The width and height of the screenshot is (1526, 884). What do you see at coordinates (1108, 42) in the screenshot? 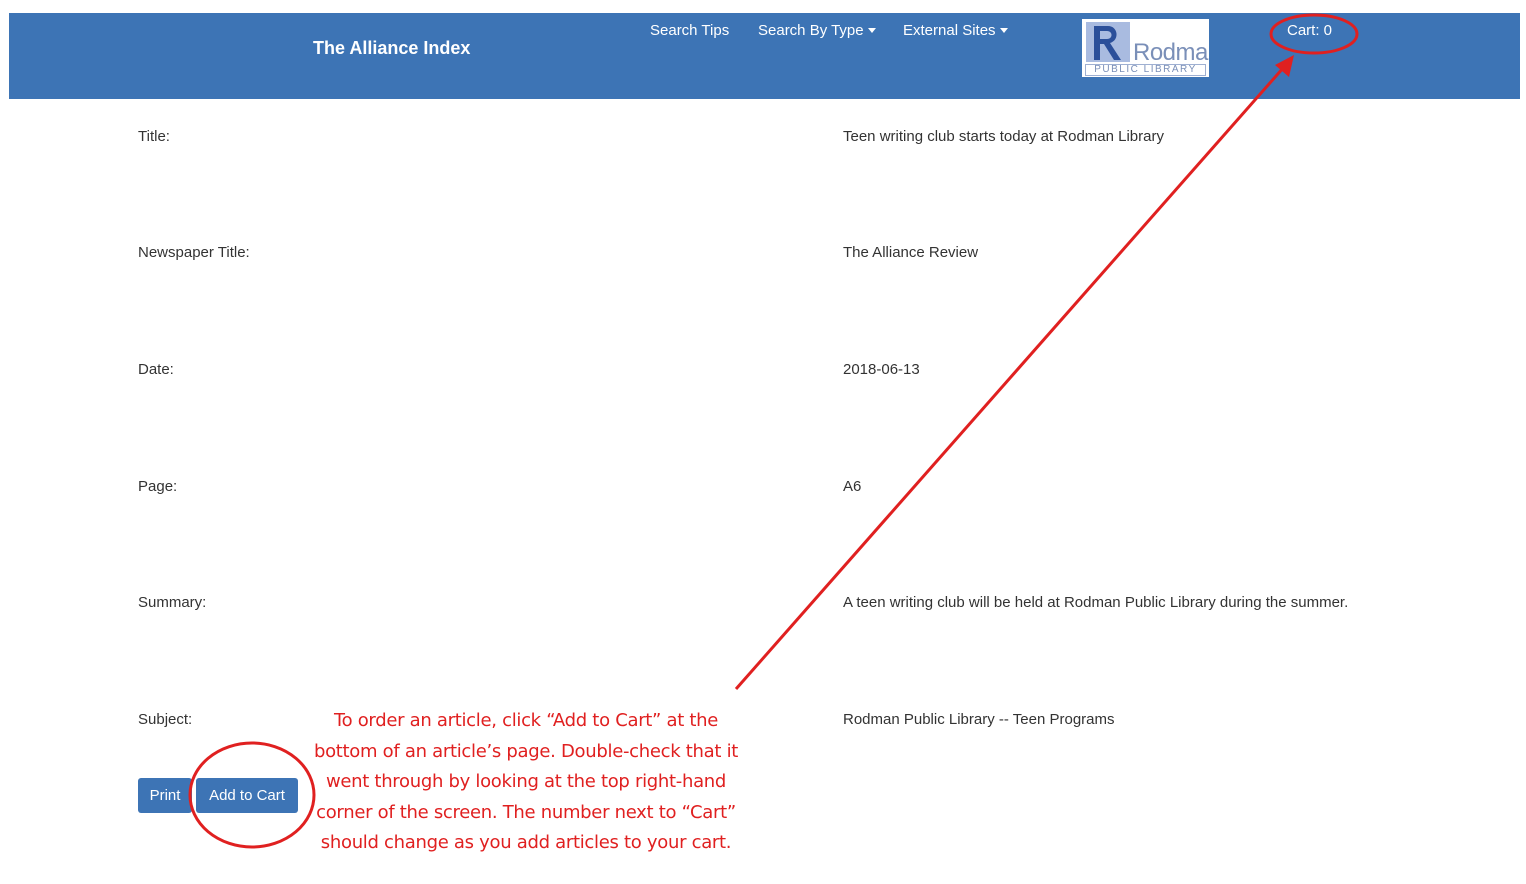
I see `logo-r-mark-icon` at bounding box center [1108, 42].